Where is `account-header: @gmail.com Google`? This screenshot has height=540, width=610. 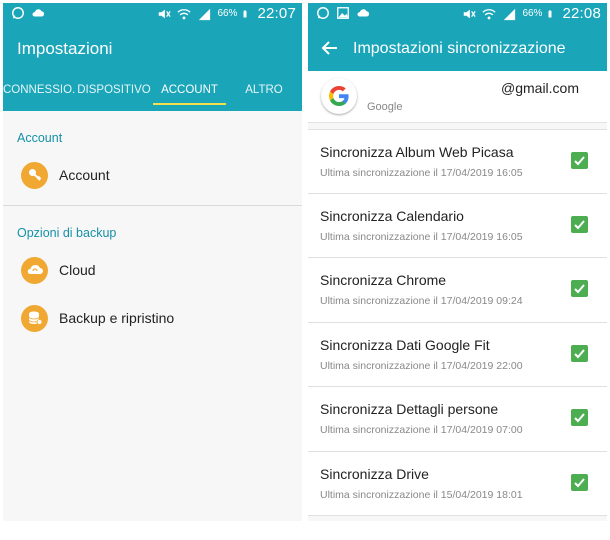 account-header: @gmail.com Google is located at coordinates (457, 97).